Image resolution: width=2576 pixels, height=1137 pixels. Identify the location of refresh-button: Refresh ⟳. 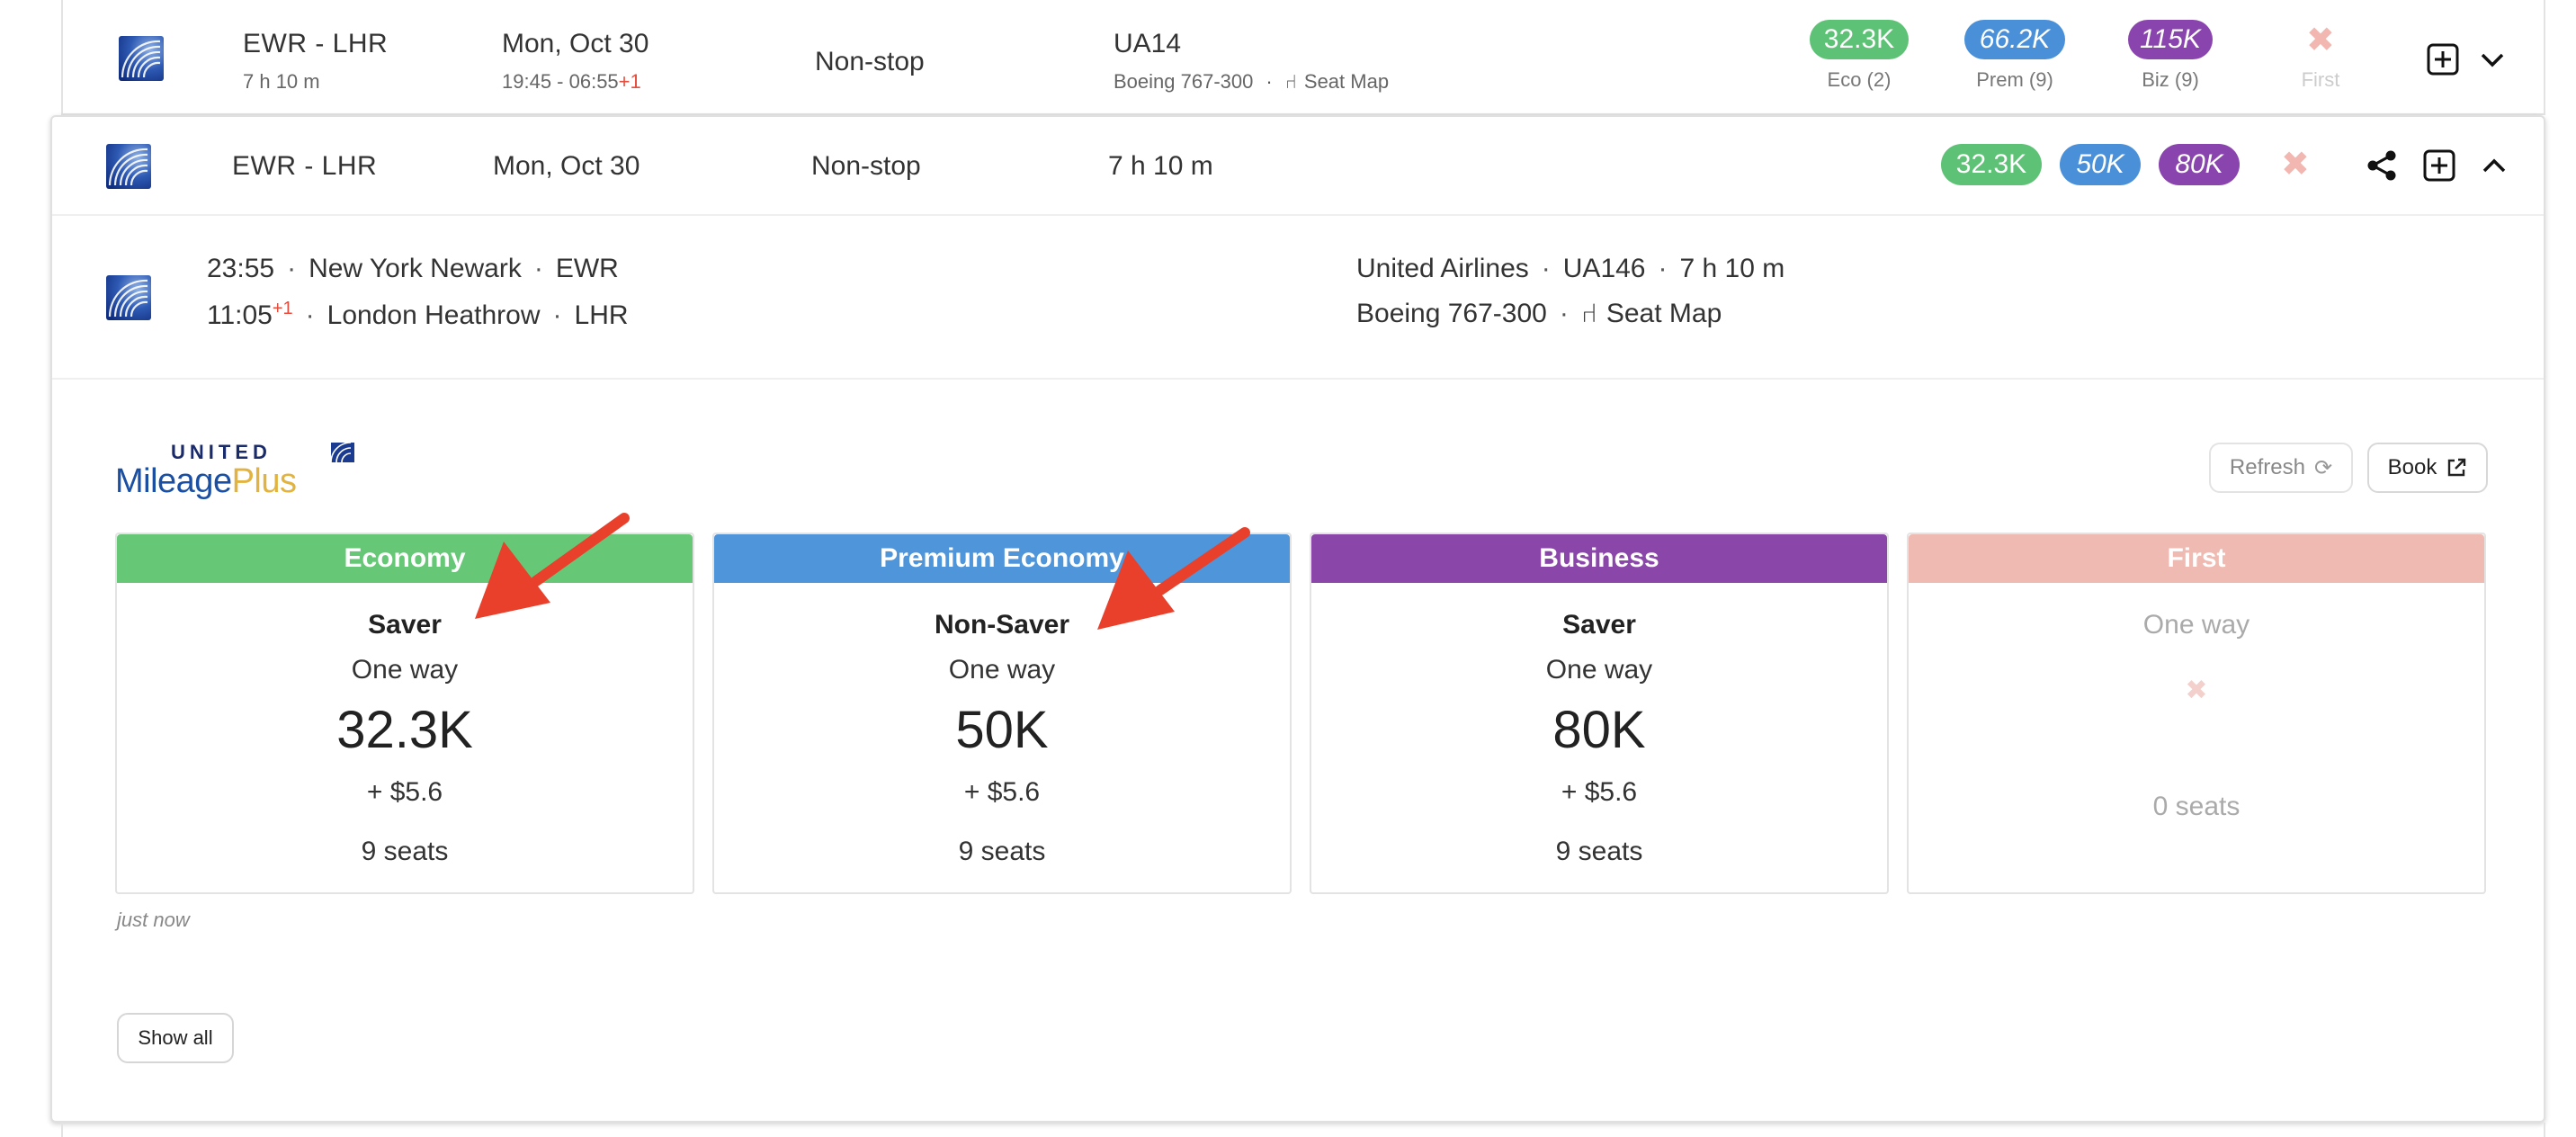
(2281, 468).